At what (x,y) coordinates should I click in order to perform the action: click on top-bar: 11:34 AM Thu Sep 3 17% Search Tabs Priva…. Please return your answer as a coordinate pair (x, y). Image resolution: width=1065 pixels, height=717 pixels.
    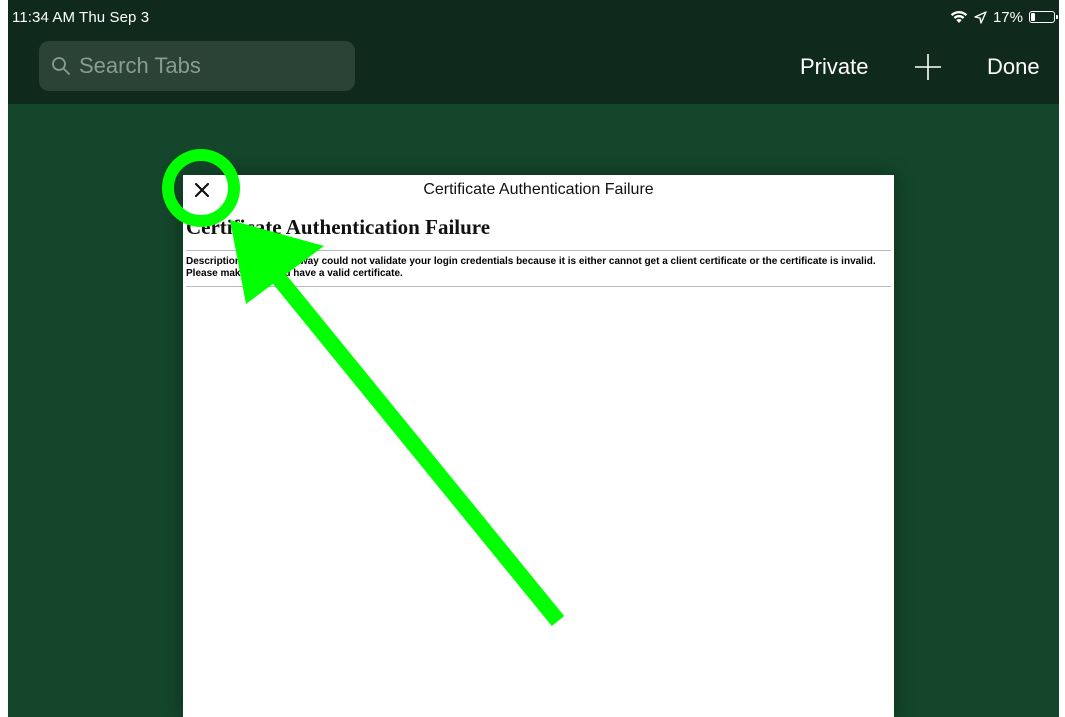
    Looking at the image, I should click on (533, 52).